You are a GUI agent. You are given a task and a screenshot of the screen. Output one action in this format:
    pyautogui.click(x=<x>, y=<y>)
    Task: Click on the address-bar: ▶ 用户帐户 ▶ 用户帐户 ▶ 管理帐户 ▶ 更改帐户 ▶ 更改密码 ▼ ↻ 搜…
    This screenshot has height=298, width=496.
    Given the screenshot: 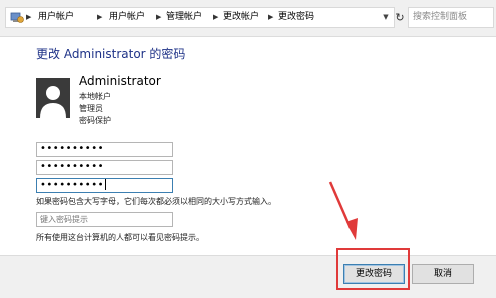 What is the action you would take?
    pyautogui.click(x=248, y=18)
    